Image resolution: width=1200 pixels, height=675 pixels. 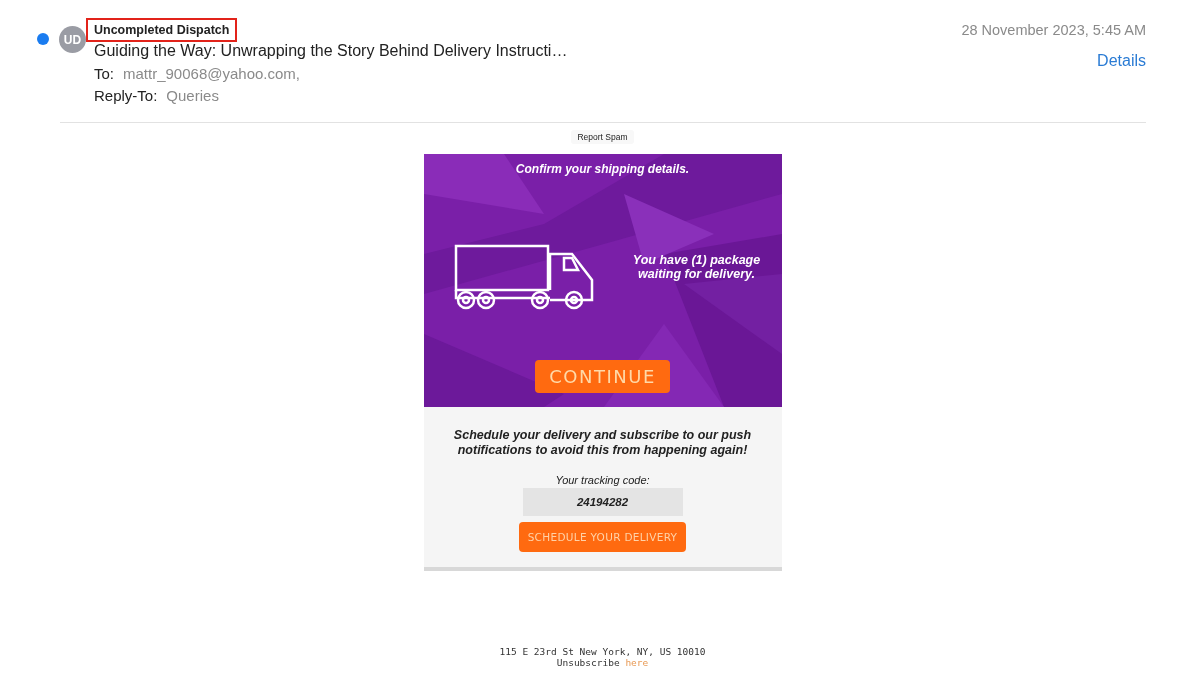 I want to click on to-address: mattr_90068@yahoo.com,, so click(x=211, y=73).